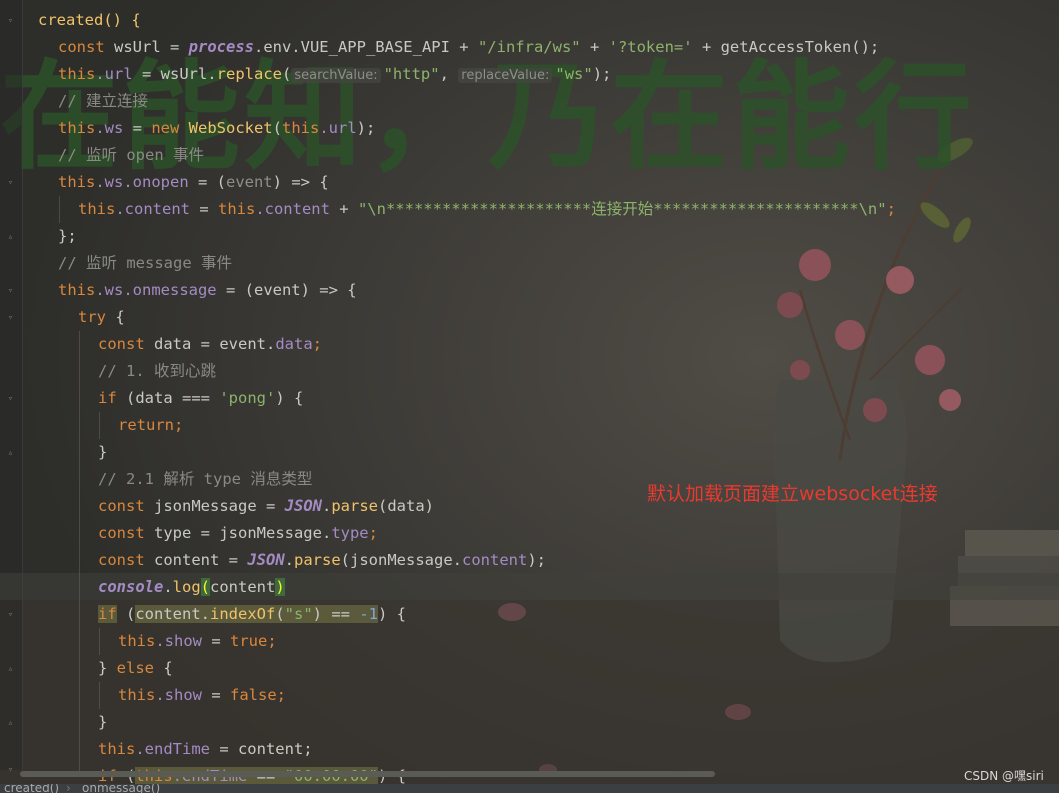 This screenshot has width=1059, height=793. I want to click on code-comment: // 建立连接, so click(103, 101).